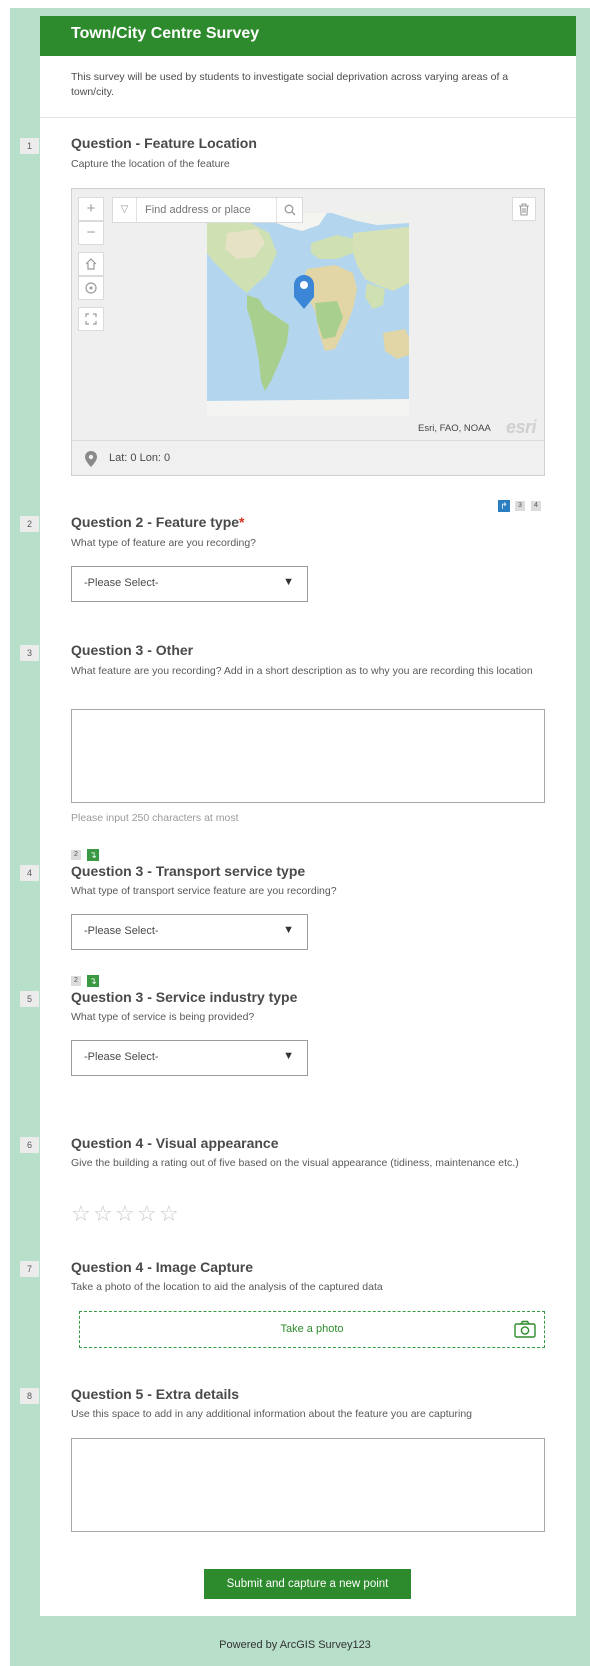 The image size is (590, 1666). What do you see at coordinates (29, 653) in the screenshot?
I see `question-number: 3` at bounding box center [29, 653].